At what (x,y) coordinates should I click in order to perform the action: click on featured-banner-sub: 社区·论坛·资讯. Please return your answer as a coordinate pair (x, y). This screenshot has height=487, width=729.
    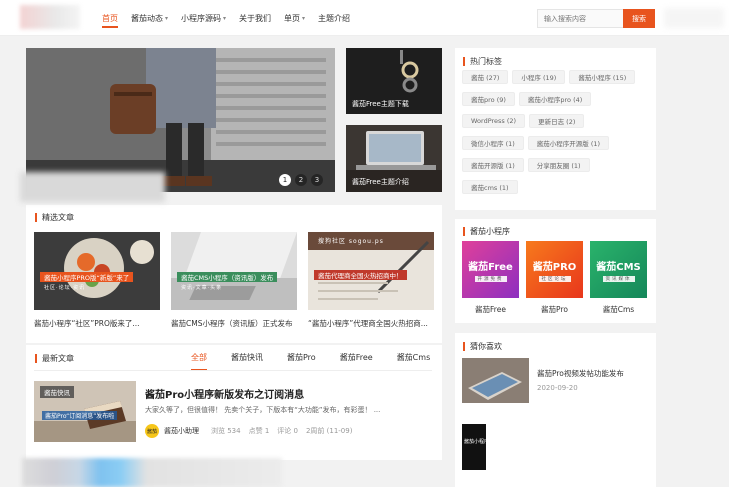
    Looking at the image, I should click on (65, 288).